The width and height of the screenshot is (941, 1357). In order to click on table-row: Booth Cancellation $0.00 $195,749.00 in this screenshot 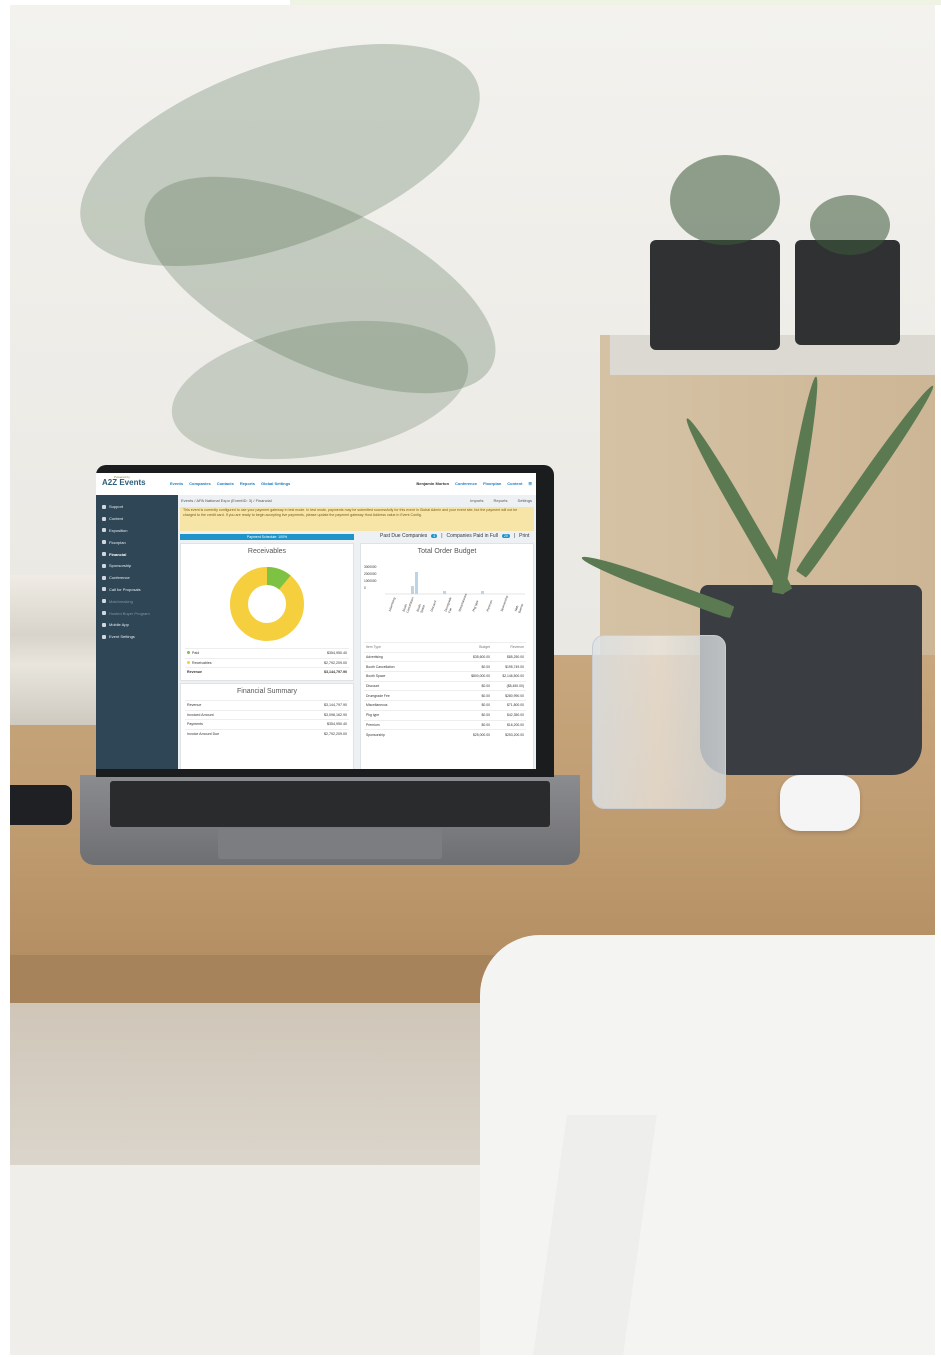, I will do `click(445, 666)`.